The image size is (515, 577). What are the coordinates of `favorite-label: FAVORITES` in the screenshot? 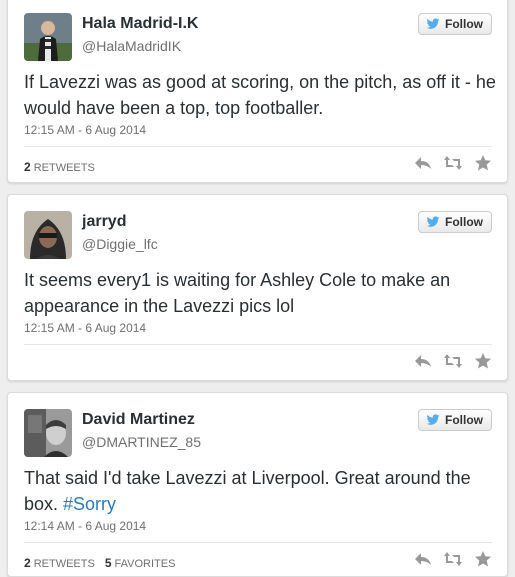 It's located at (145, 564).